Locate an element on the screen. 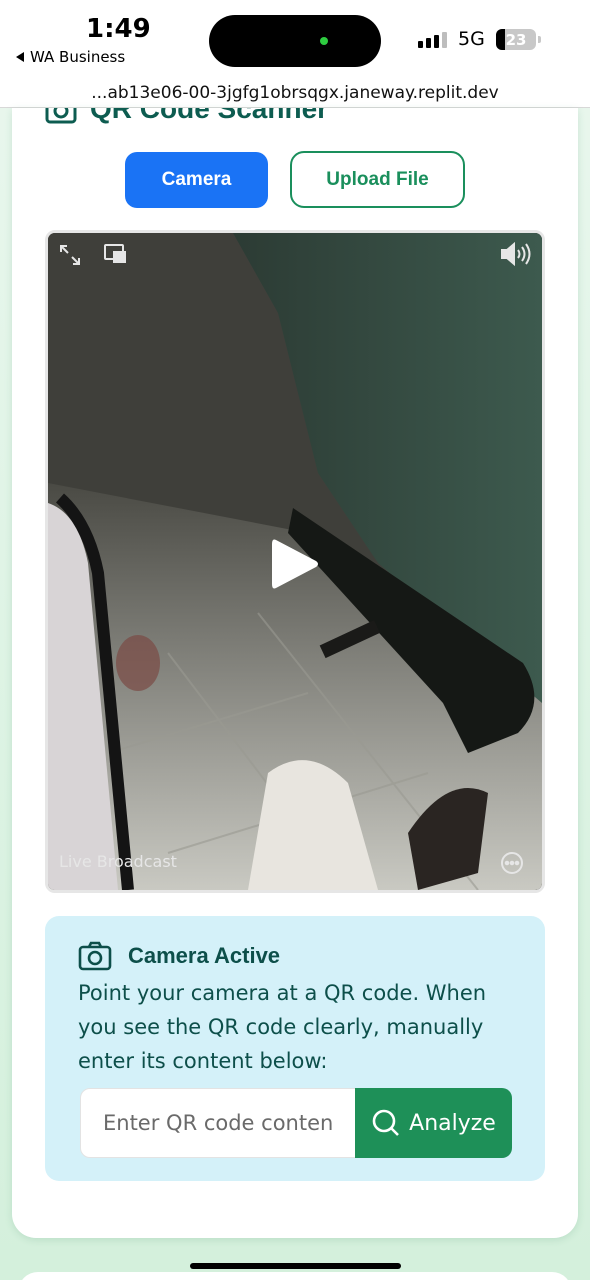 The height and width of the screenshot is (1280, 590). status-bar: 1:49 WA Business 5G 23 is located at coordinates (295, 39).